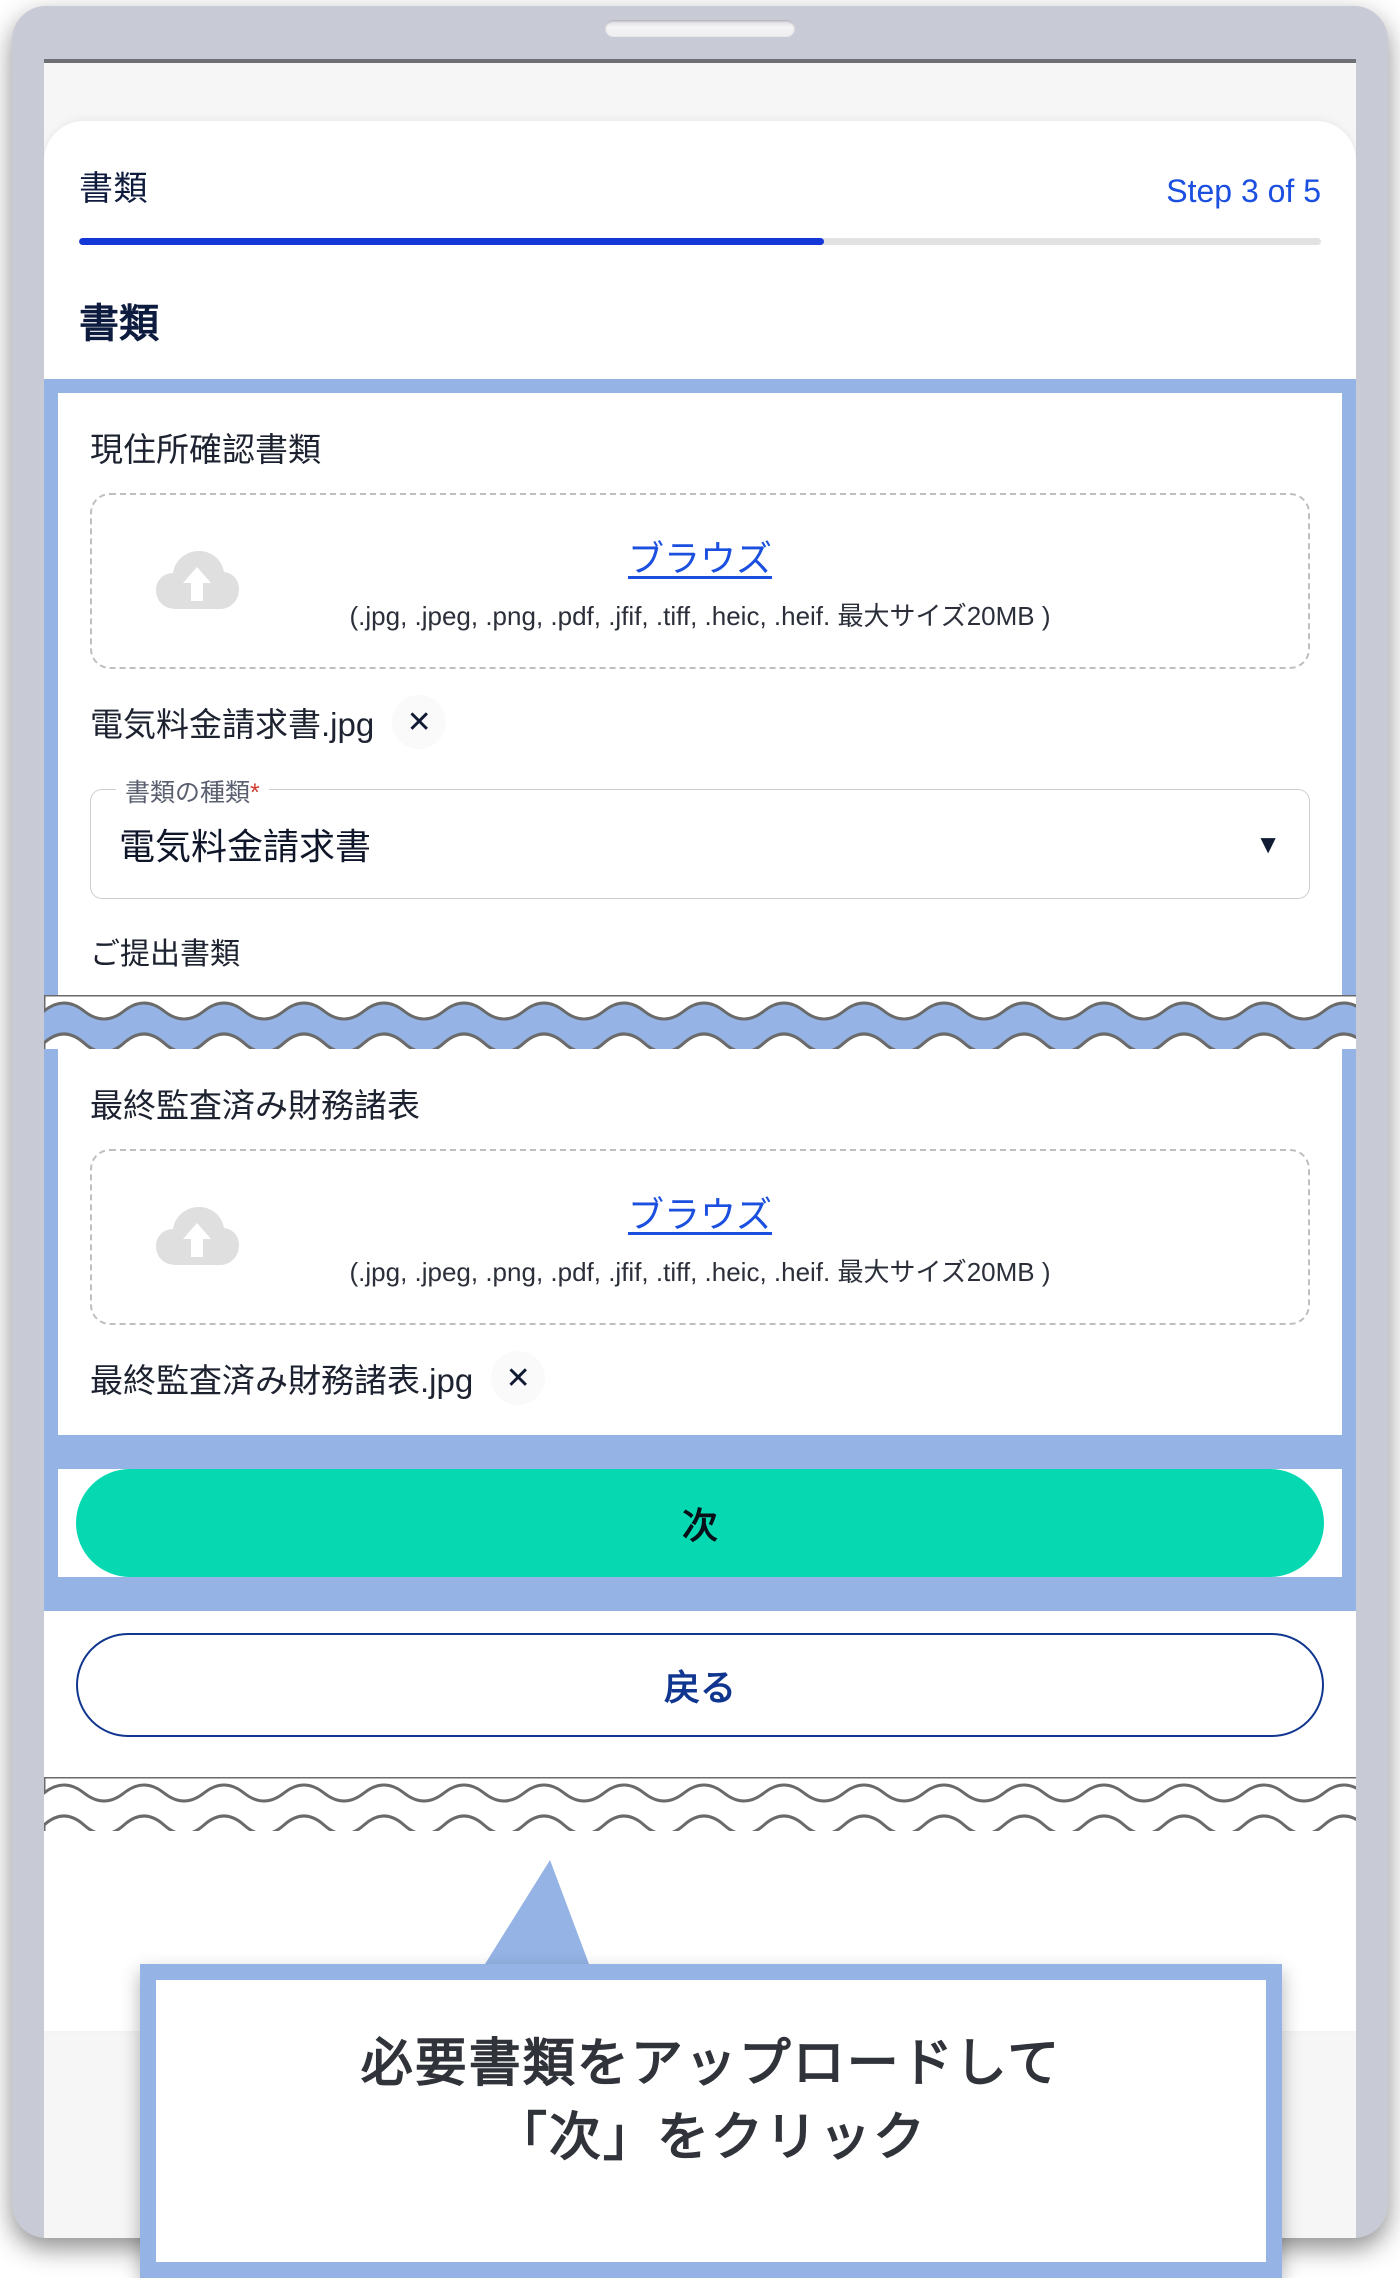 This screenshot has width=1400, height=2278. I want to click on step-indicator: Step 3 of 5, so click(1243, 191).